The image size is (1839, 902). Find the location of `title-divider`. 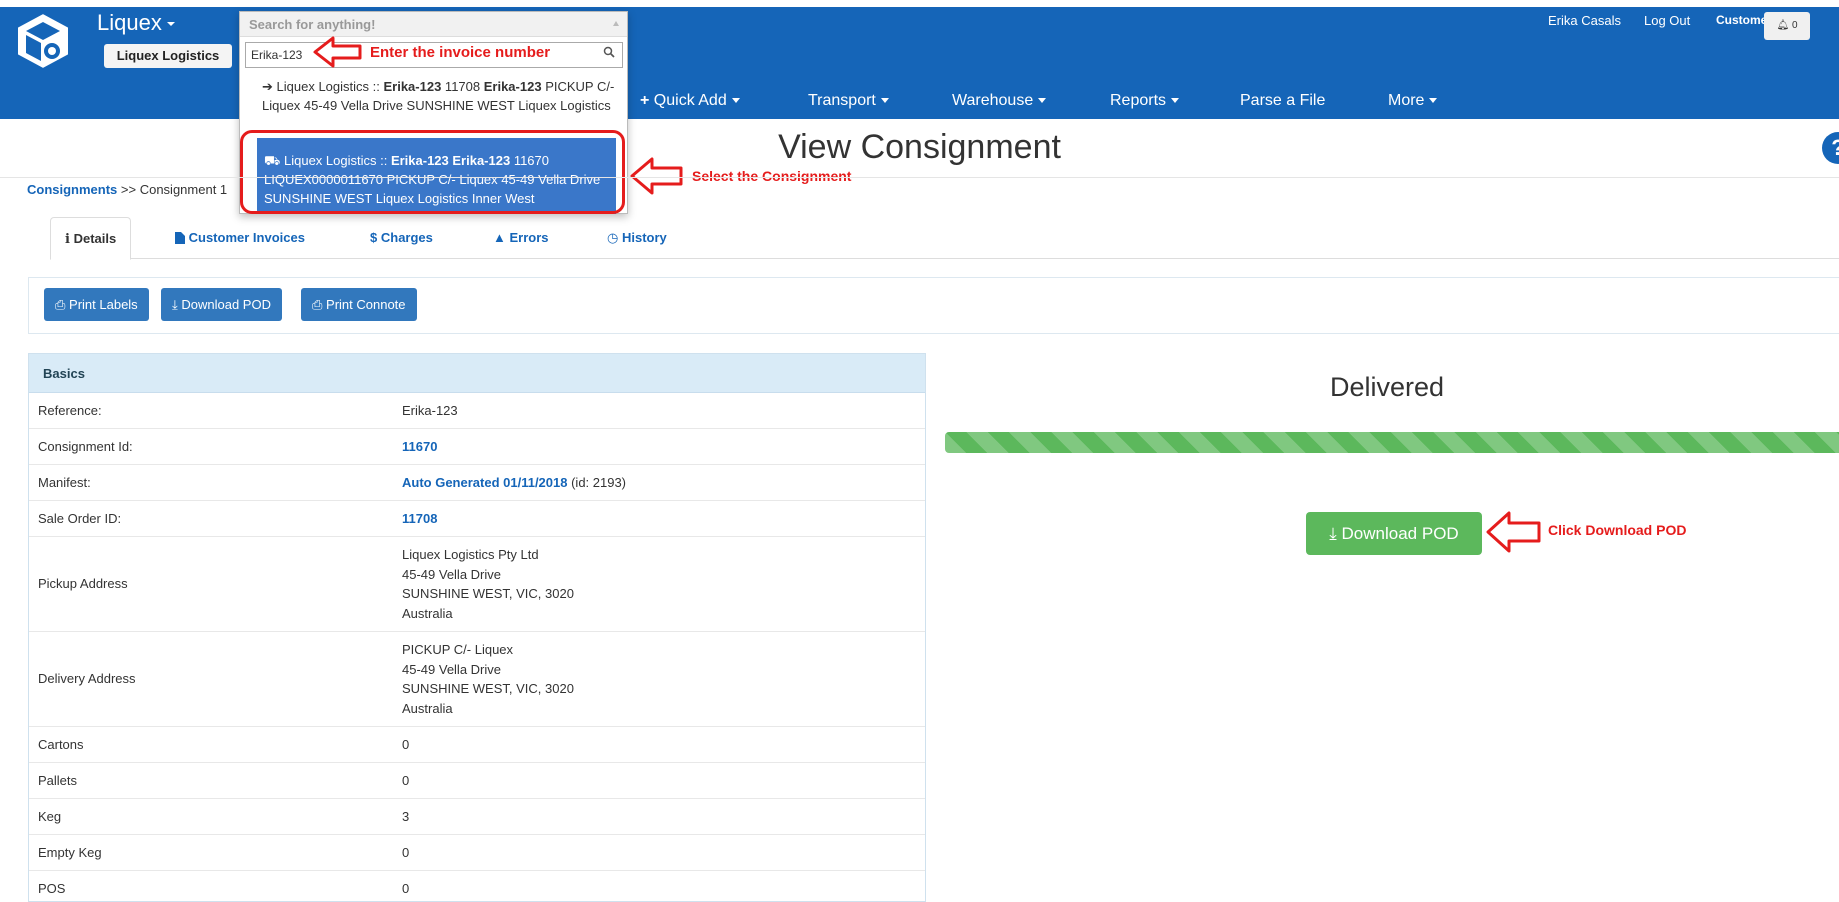

title-divider is located at coordinates (919, 177).